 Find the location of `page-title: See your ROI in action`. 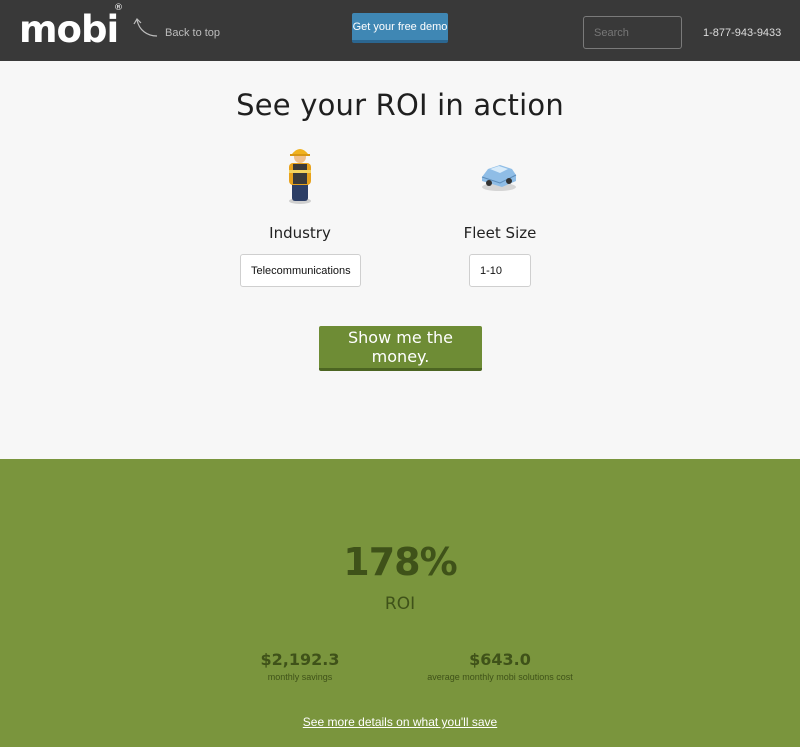

page-title: See your ROI in action is located at coordinates (400, 105).